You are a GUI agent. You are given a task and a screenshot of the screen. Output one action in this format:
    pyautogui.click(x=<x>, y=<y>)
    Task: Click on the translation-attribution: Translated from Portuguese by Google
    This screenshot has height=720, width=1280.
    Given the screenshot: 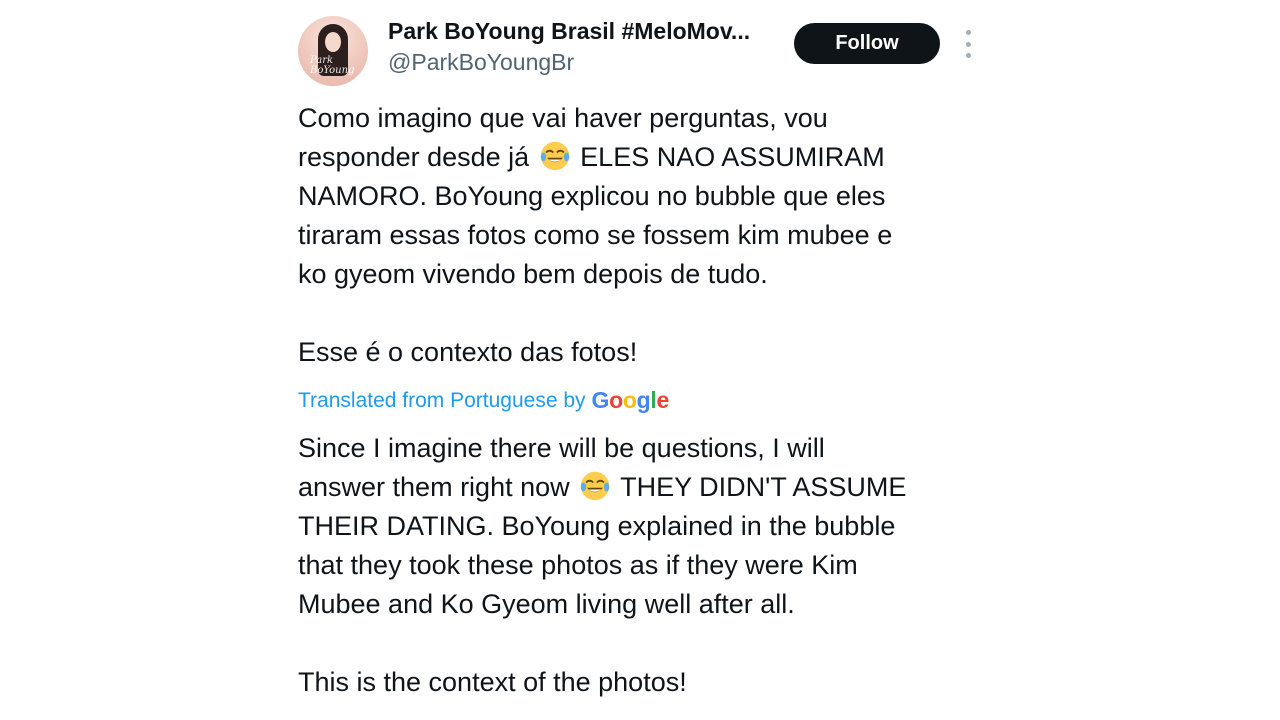 What is the action you would take?
    pyautogui.click(x=483, y=400)
    